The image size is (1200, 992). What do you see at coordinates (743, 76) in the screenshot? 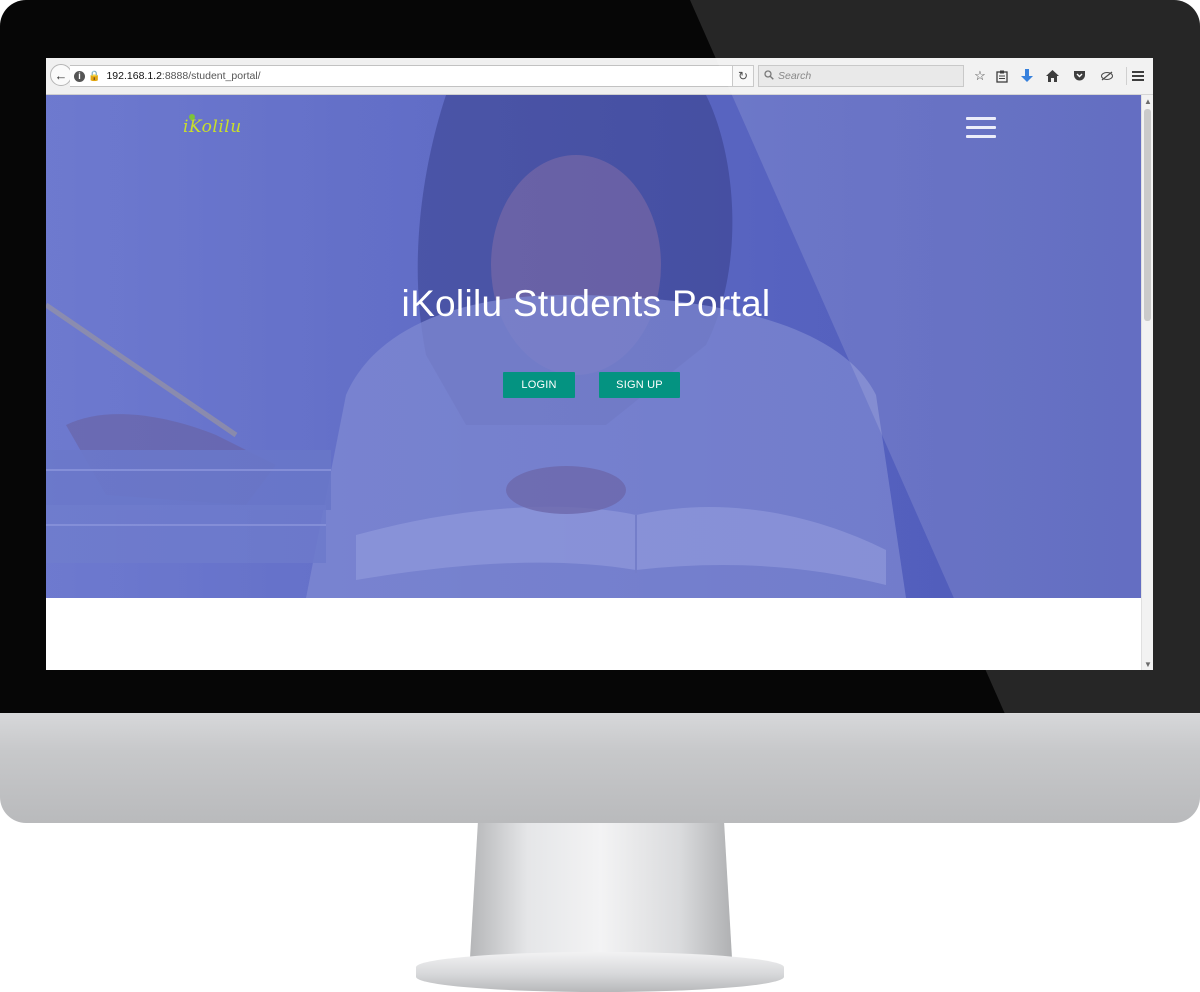
I see `reload-icon: ↻` at bounding box center [743, 76].